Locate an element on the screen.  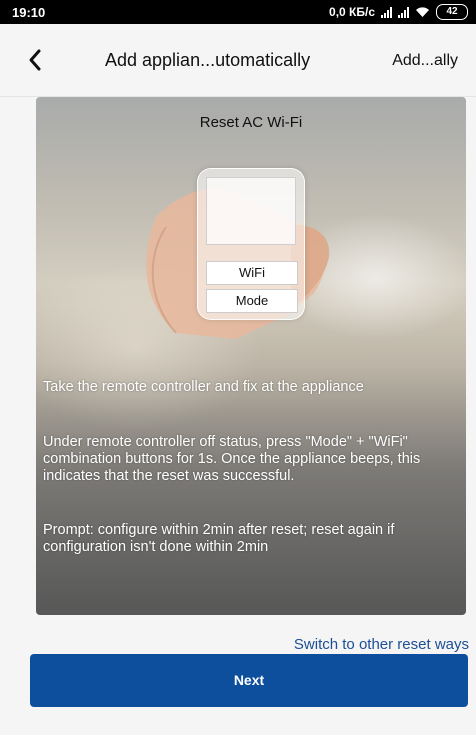
remote-wifi-button: WiFi is located at coordinates (252, 273).